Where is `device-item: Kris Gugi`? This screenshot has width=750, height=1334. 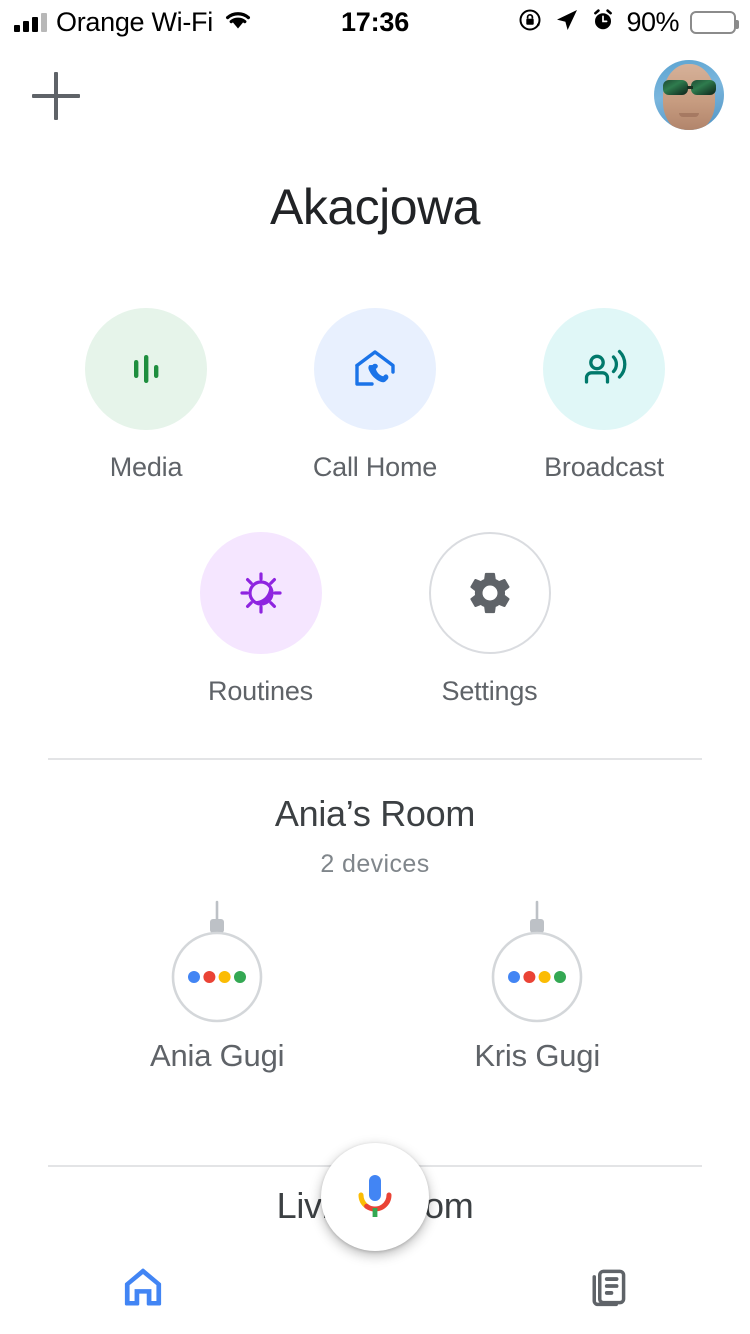
device-item: Kris Gugi is located at coordinates (537, 986).